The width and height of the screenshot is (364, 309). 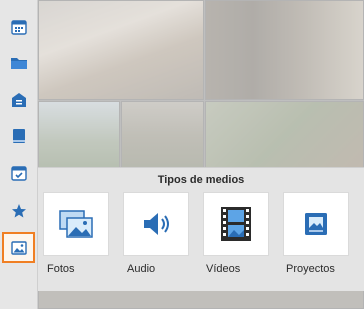 I want to click on photos-icon, so click(x=76, y=224).